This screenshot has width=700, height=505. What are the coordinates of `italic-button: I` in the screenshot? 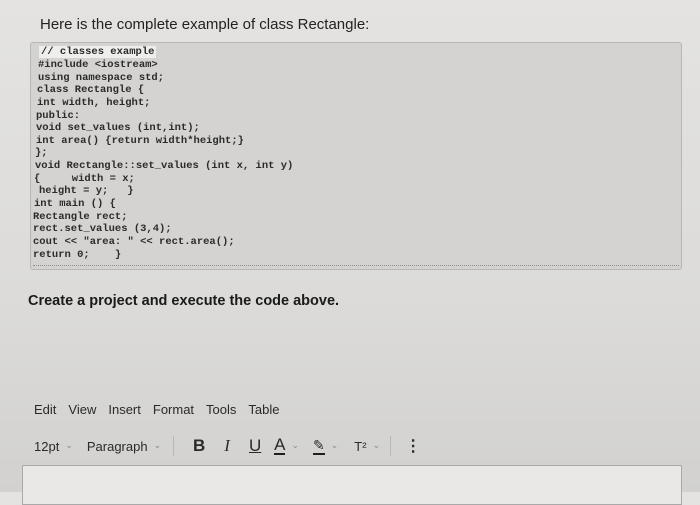 It's located at (227, 446).